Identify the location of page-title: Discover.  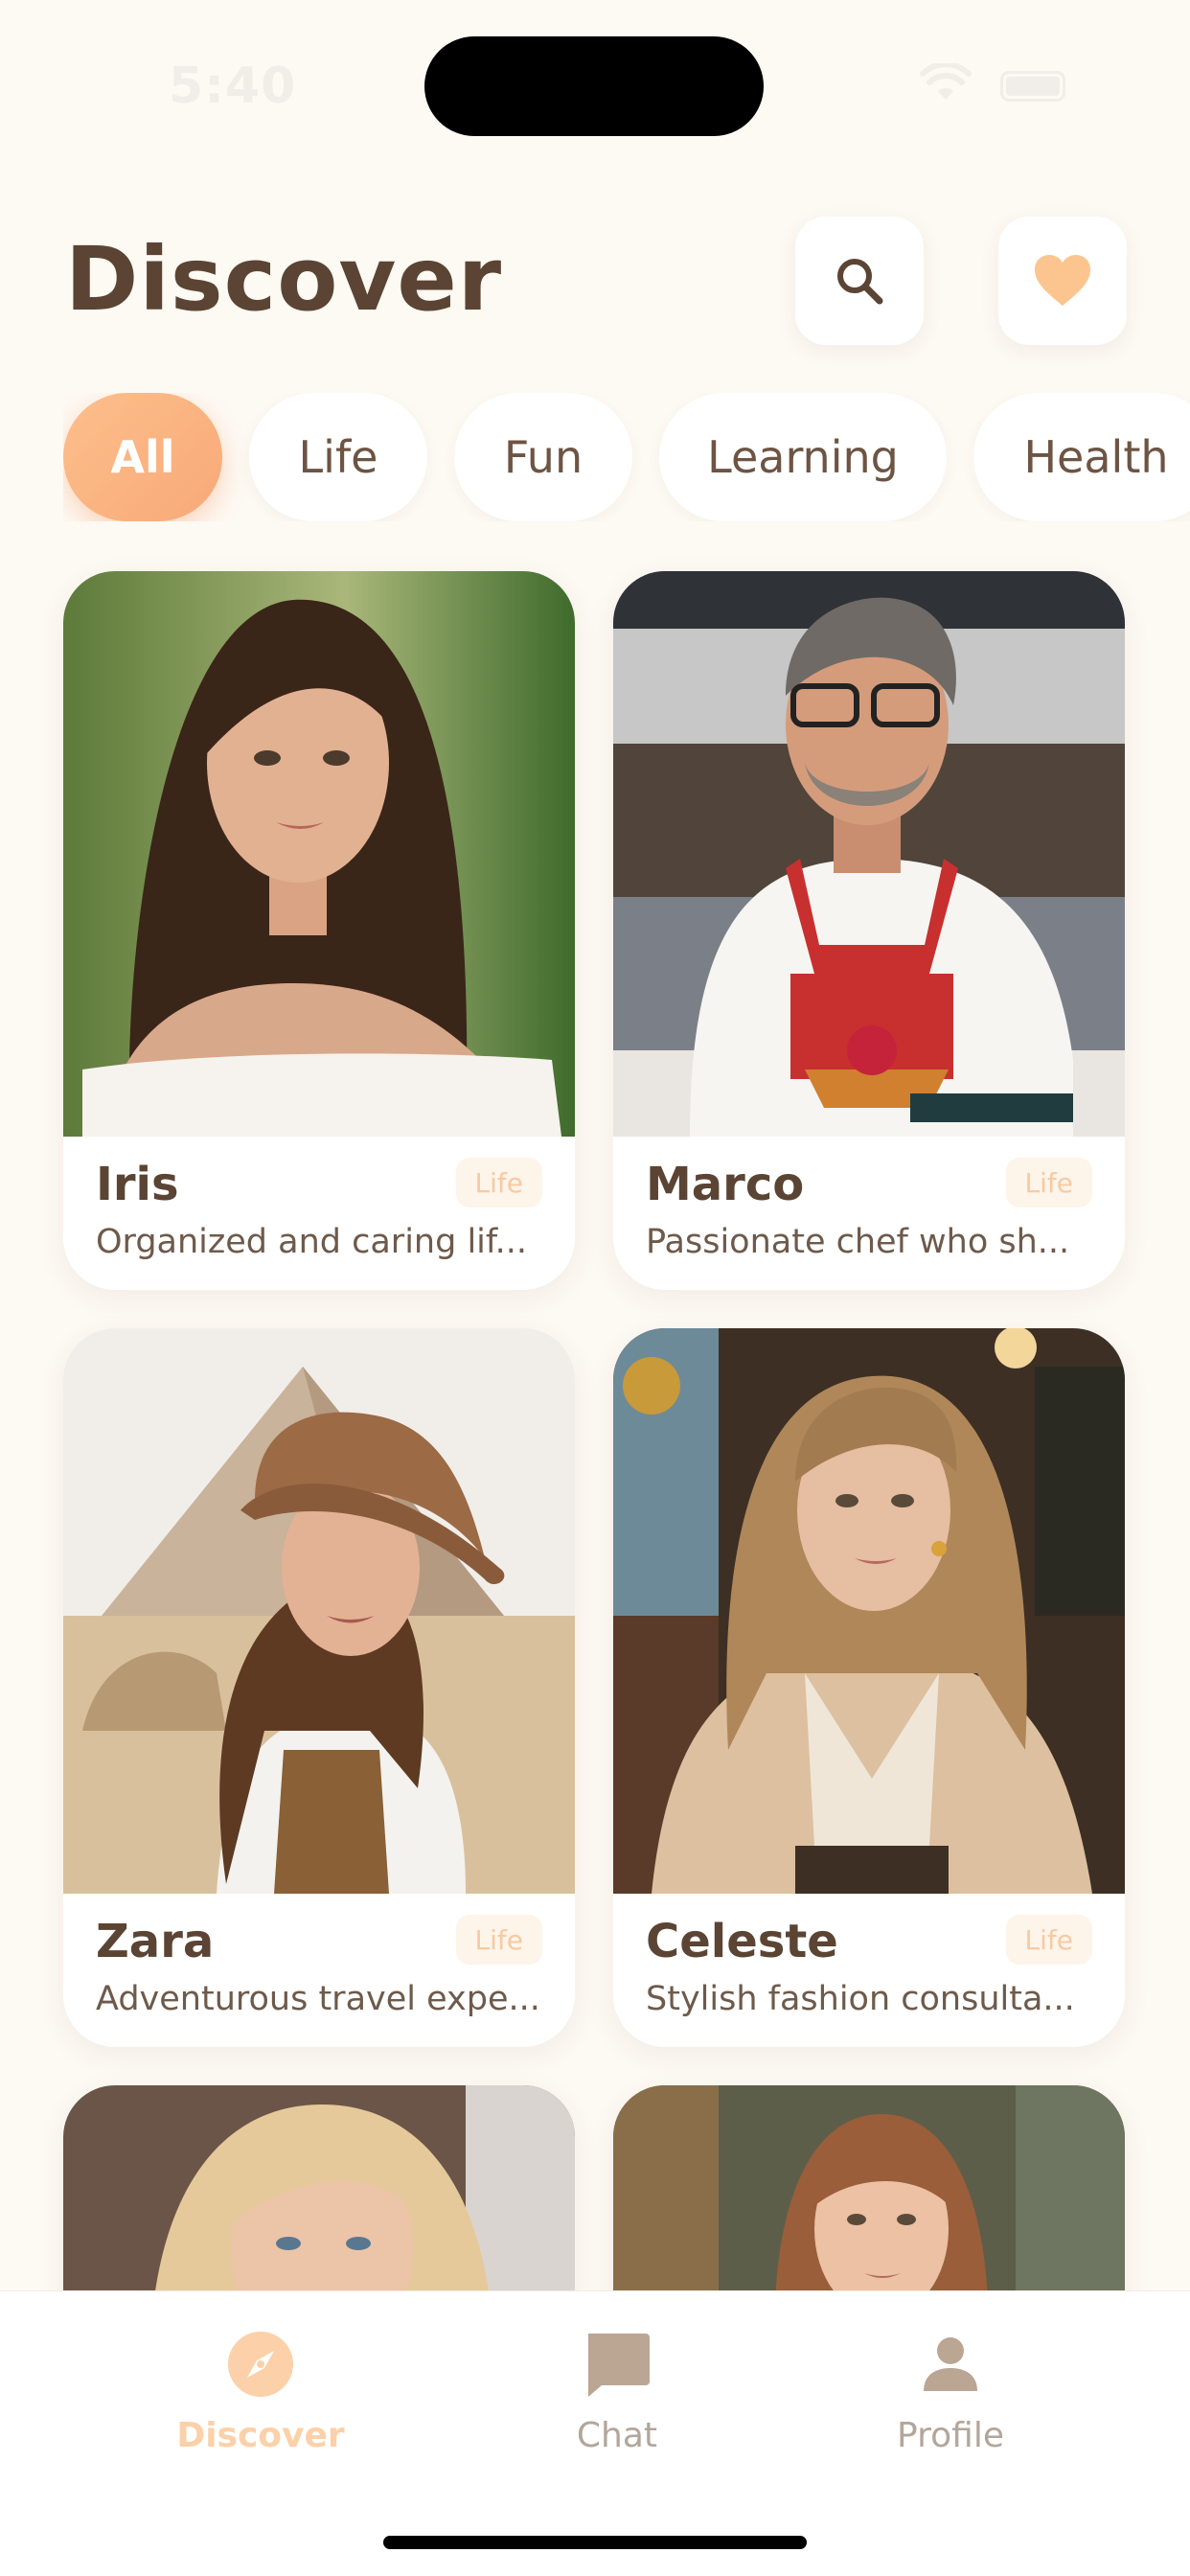
(284, 280).